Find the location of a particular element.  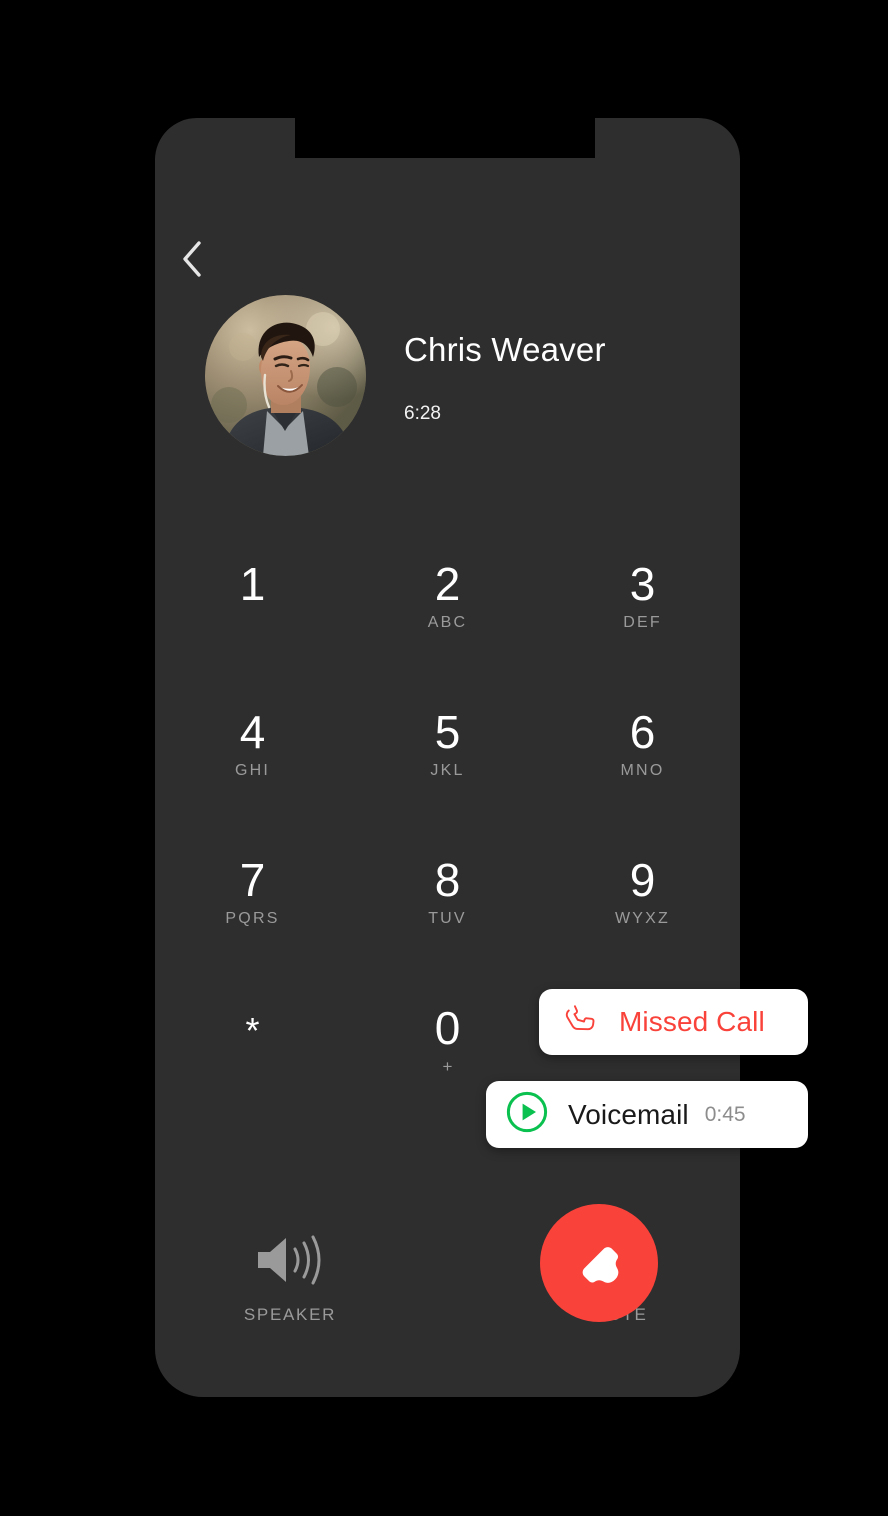

key-8: 8 TUV is located at coordinates (447, 908).